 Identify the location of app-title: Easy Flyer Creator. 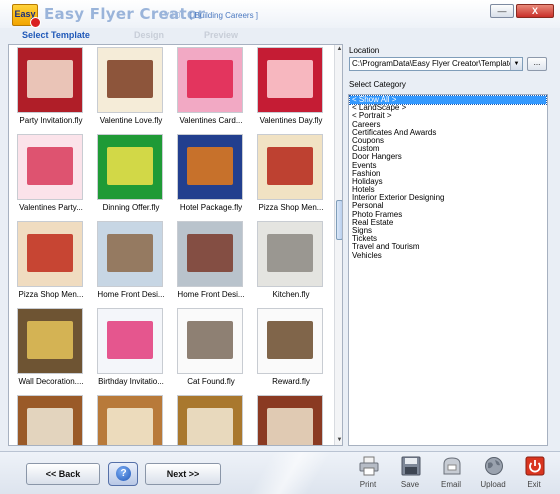
(125, 14).